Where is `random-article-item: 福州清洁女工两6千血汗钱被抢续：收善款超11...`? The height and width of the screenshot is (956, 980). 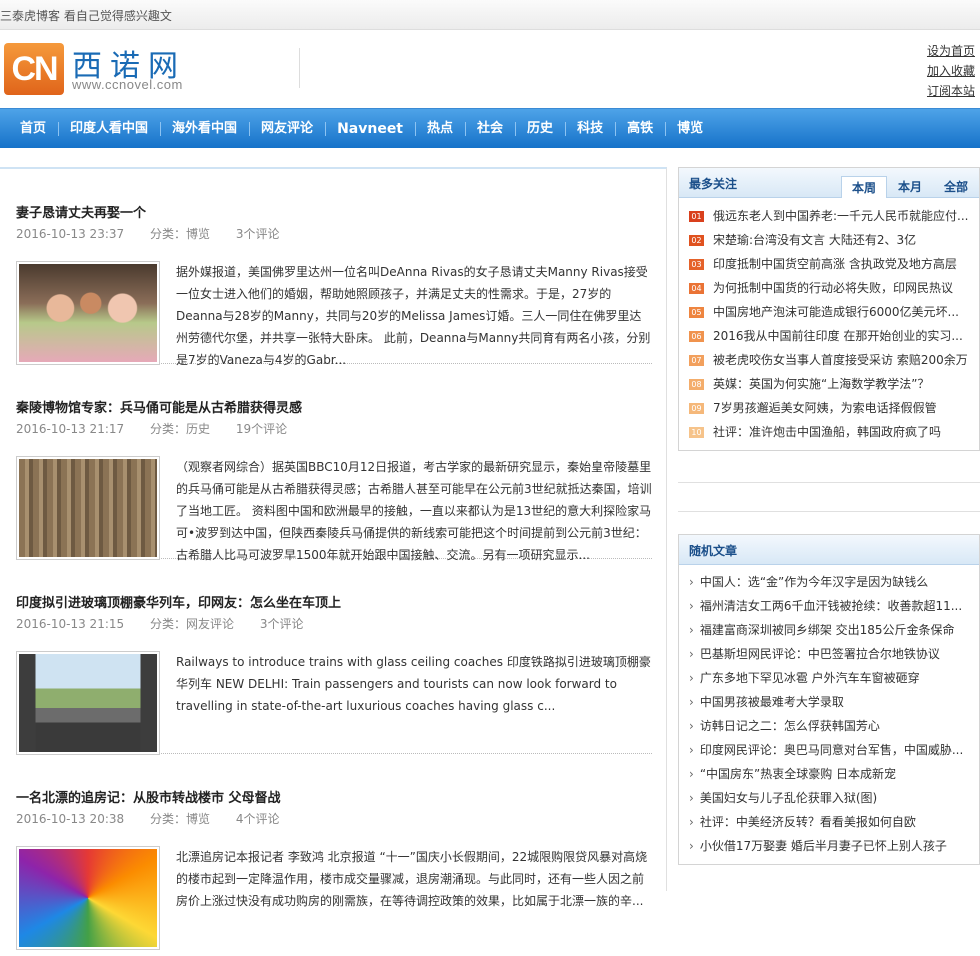
random-article-item: 福州清洁女工两6千血汗钱被抢续：收善款超11... is located at coordinates (829, 606).